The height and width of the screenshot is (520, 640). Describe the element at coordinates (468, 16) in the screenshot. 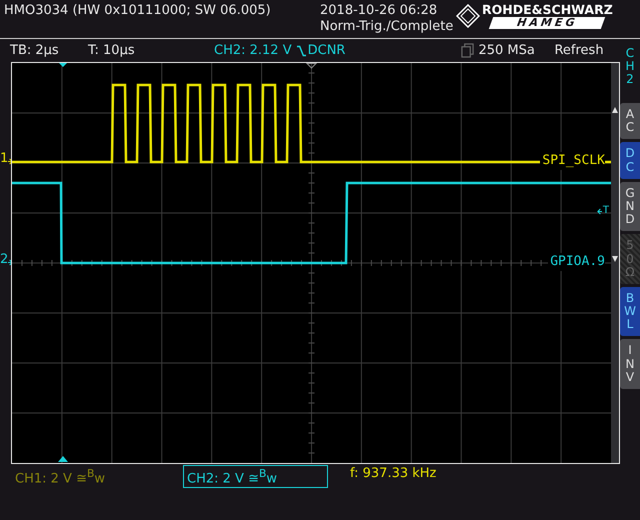

I see `diamond-logo-icon` at that location.